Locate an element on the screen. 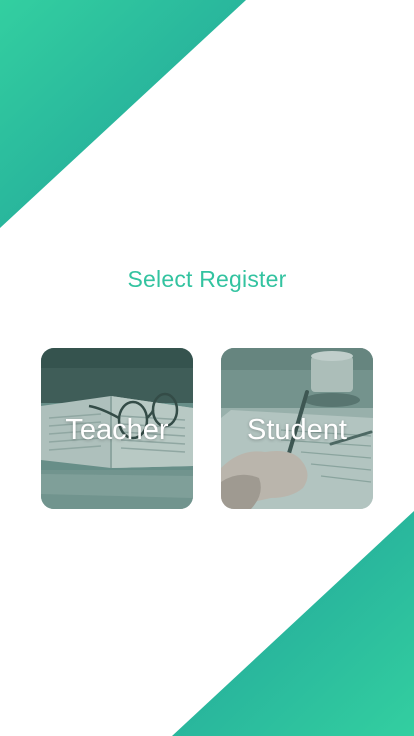 The height and width of the screenshot is (736, 414). student-label: Student is located at coordinates (297, 430).